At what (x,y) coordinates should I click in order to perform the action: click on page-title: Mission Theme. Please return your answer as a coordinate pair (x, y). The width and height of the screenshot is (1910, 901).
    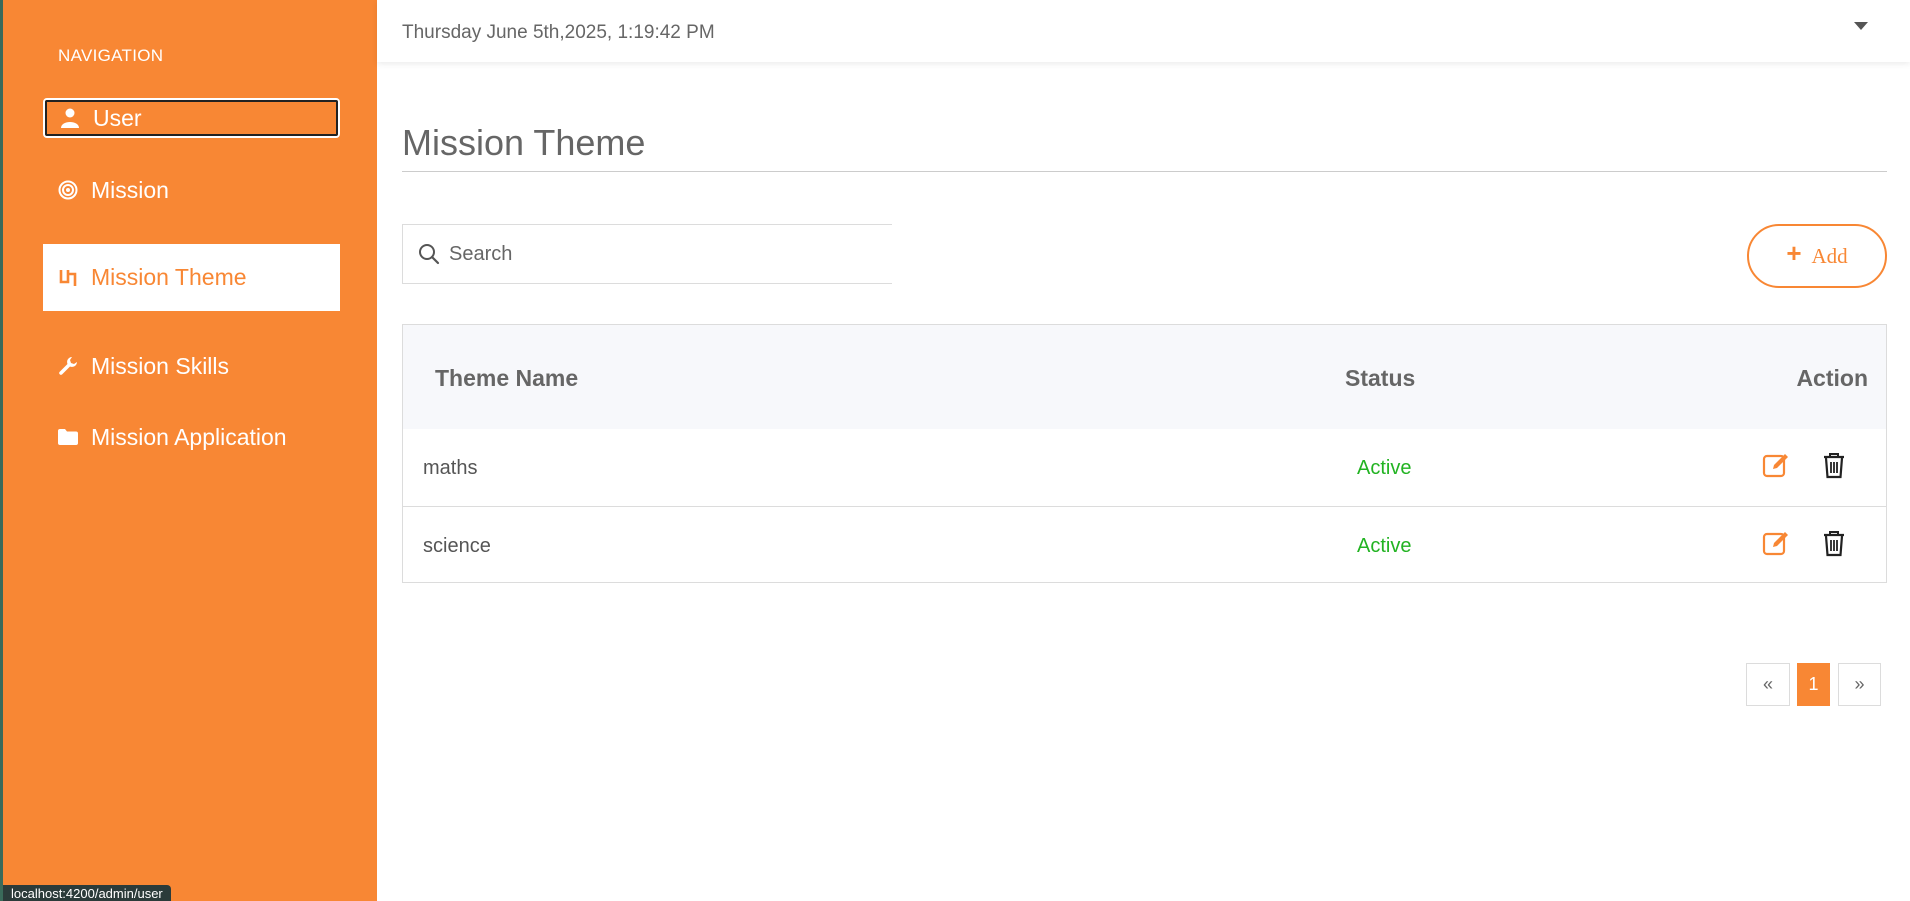
    Looking at the image, I should click on (524, 142).